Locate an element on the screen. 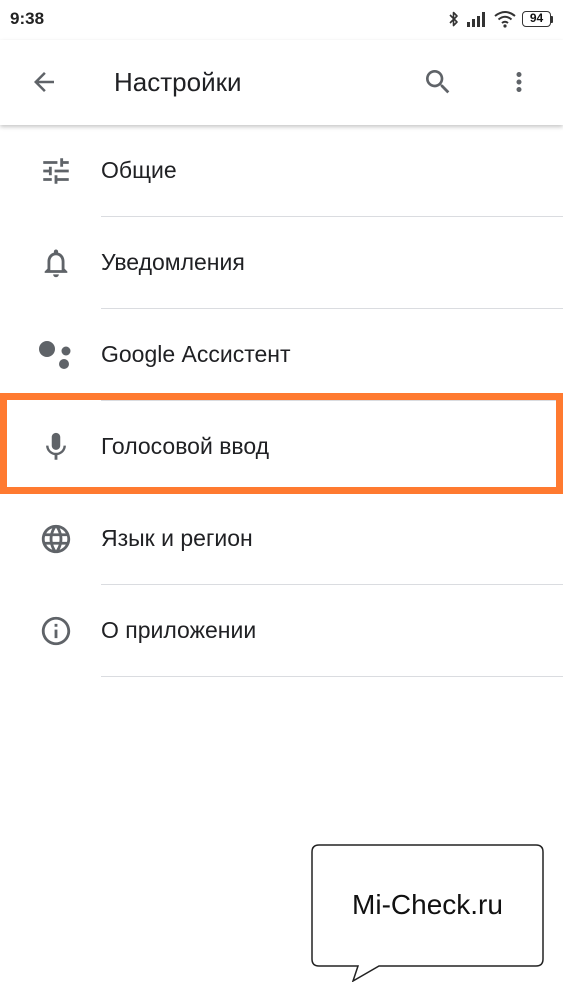 The height and width of the screenshot is (1000, 563). settings-item-label: Общие is located at coordinates (139, 170).